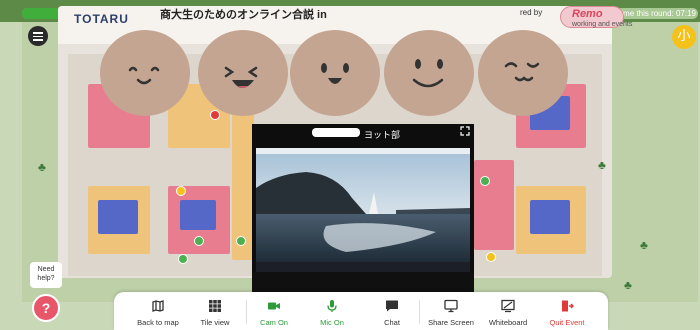 Image resolution: width=700 pixels, height=330 pixels. I want to click on microphone-toggle-button: Mic On, so click(332, 311).